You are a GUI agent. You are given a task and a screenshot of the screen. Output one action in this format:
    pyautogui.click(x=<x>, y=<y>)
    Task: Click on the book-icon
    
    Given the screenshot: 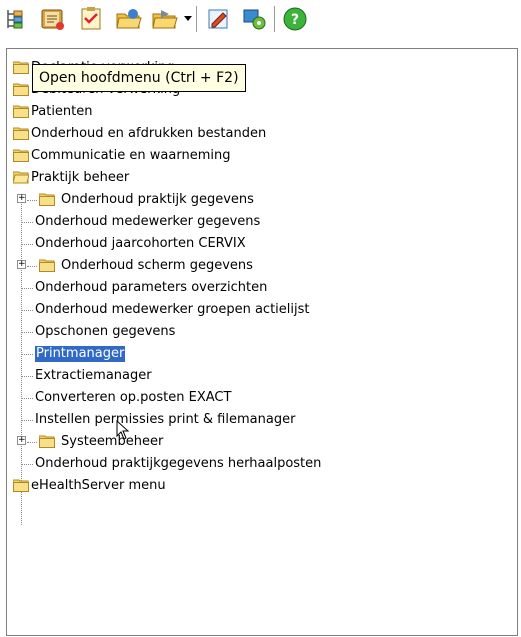 What is the action you would take?
    pyautogui.click(x=53, y=19)
    